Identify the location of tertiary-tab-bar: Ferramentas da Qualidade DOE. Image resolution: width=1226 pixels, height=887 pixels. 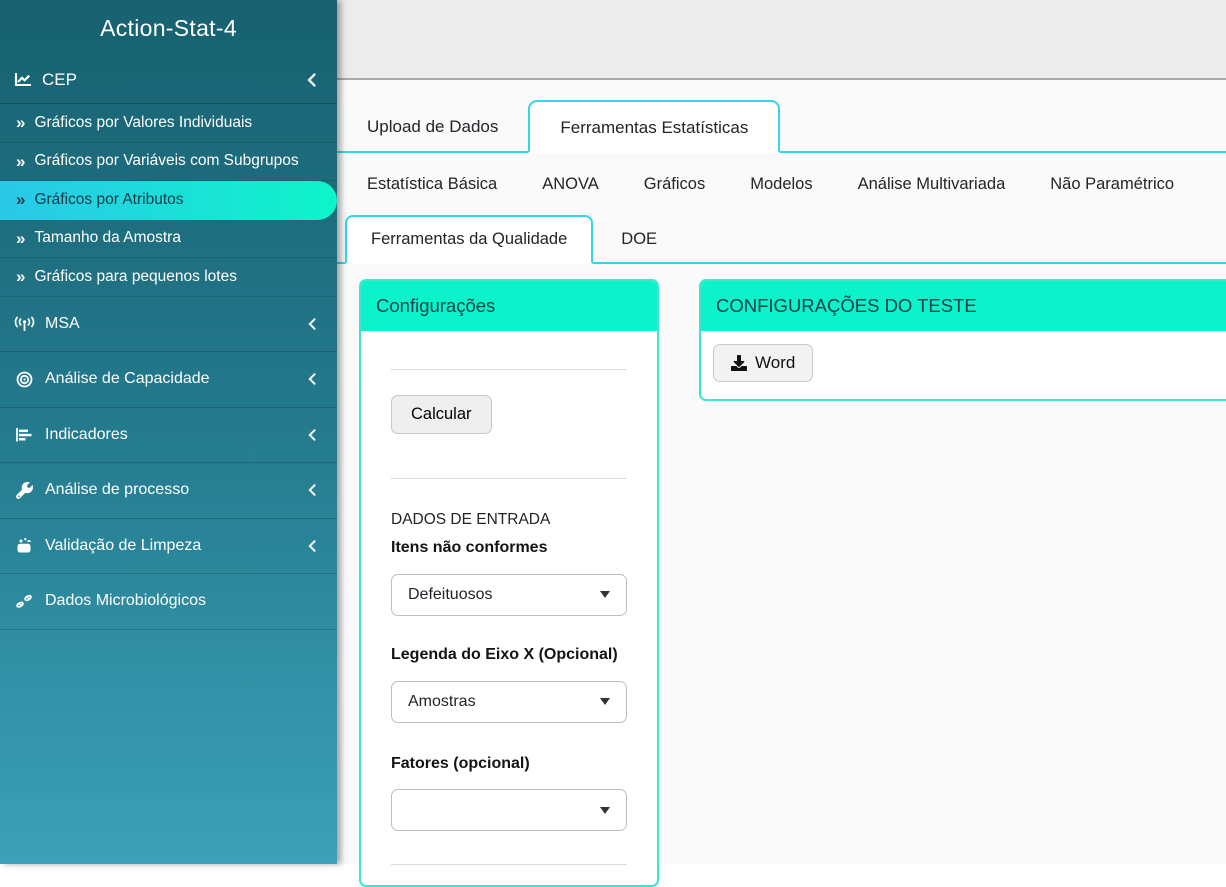
(781, 239).